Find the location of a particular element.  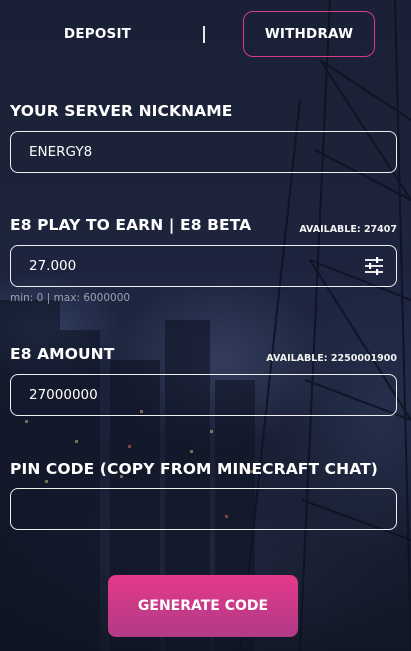

tab-divider is located at coordinates (204, 34).